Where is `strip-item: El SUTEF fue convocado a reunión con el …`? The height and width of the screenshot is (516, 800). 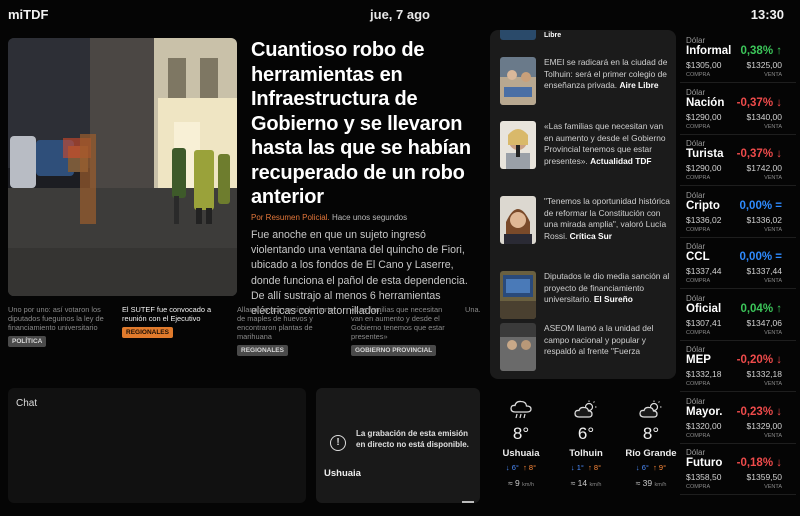 strip-item: El SUTEF fue convocado a reunión con el … is located at coordinates (174, 321).